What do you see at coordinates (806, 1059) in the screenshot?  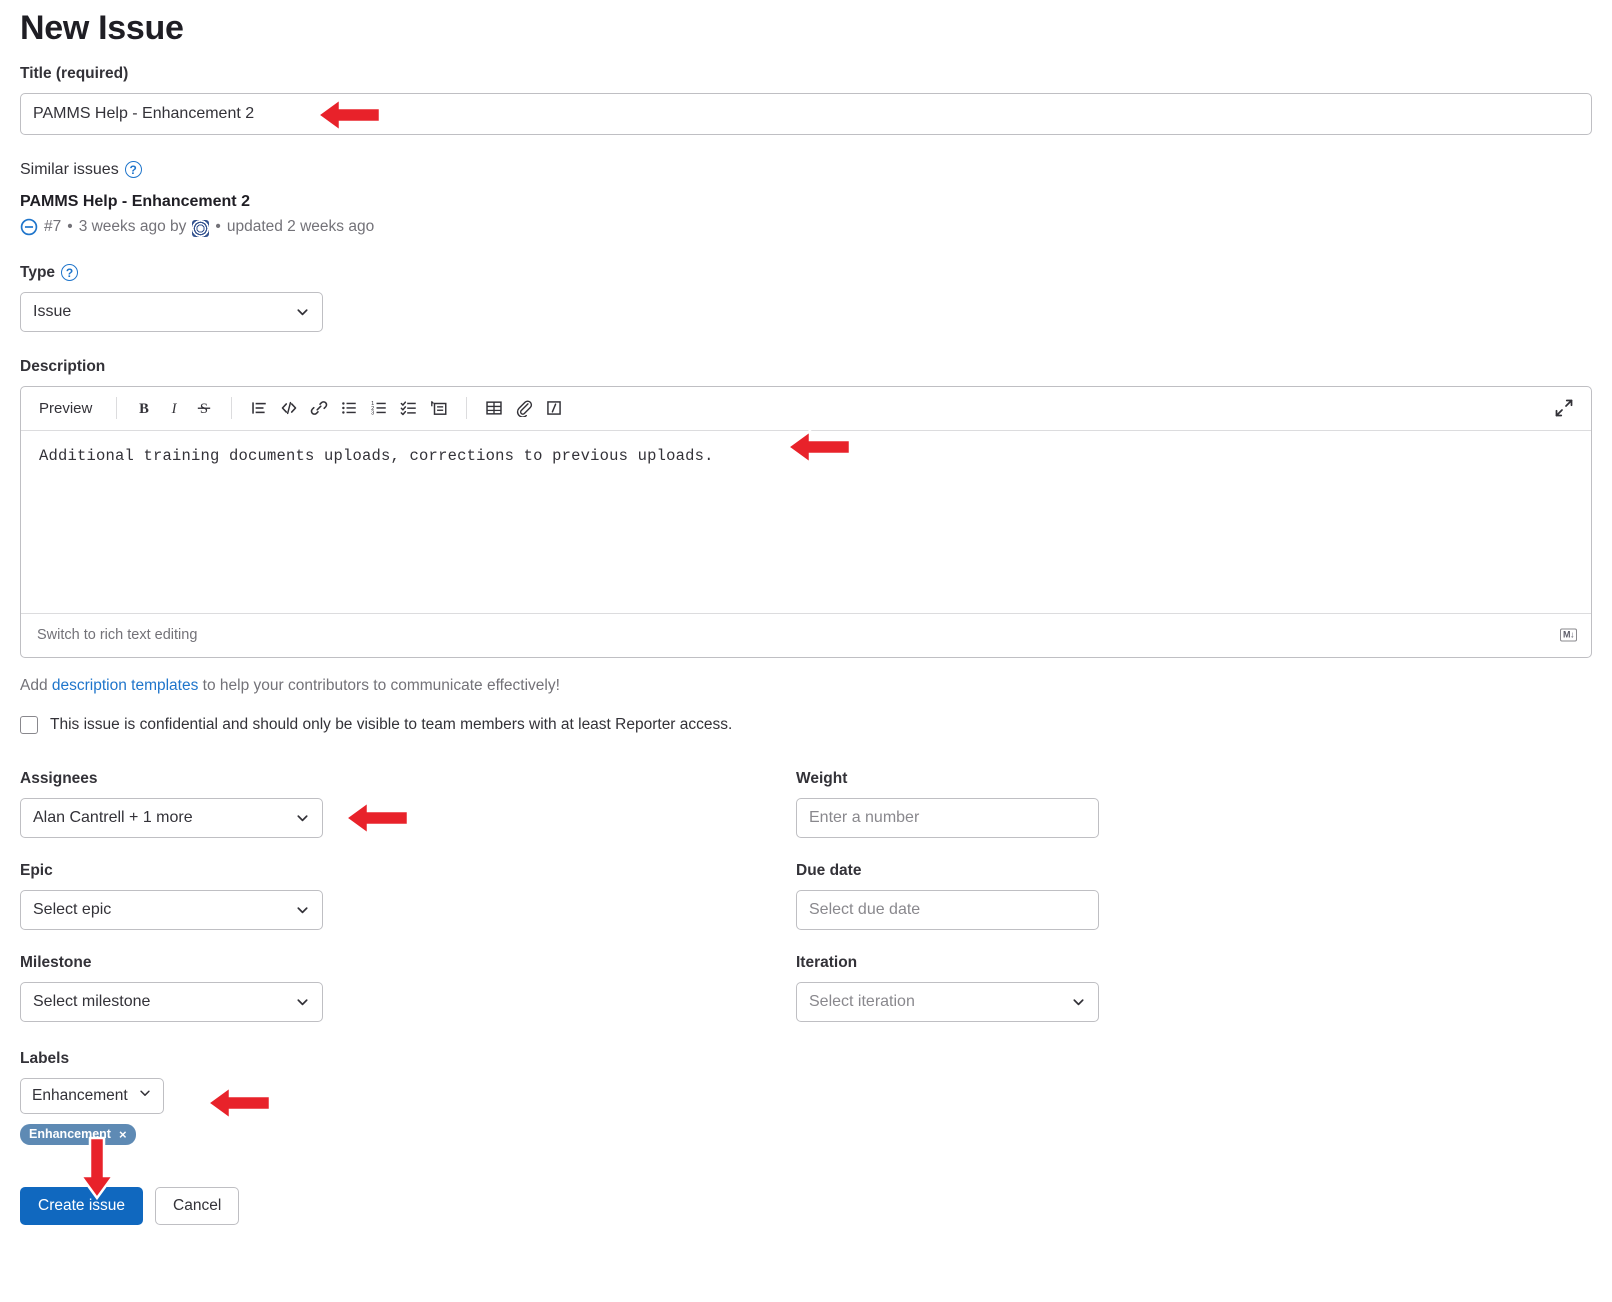 I see `labels-label: Labels` at bounding box center [806, 1059].